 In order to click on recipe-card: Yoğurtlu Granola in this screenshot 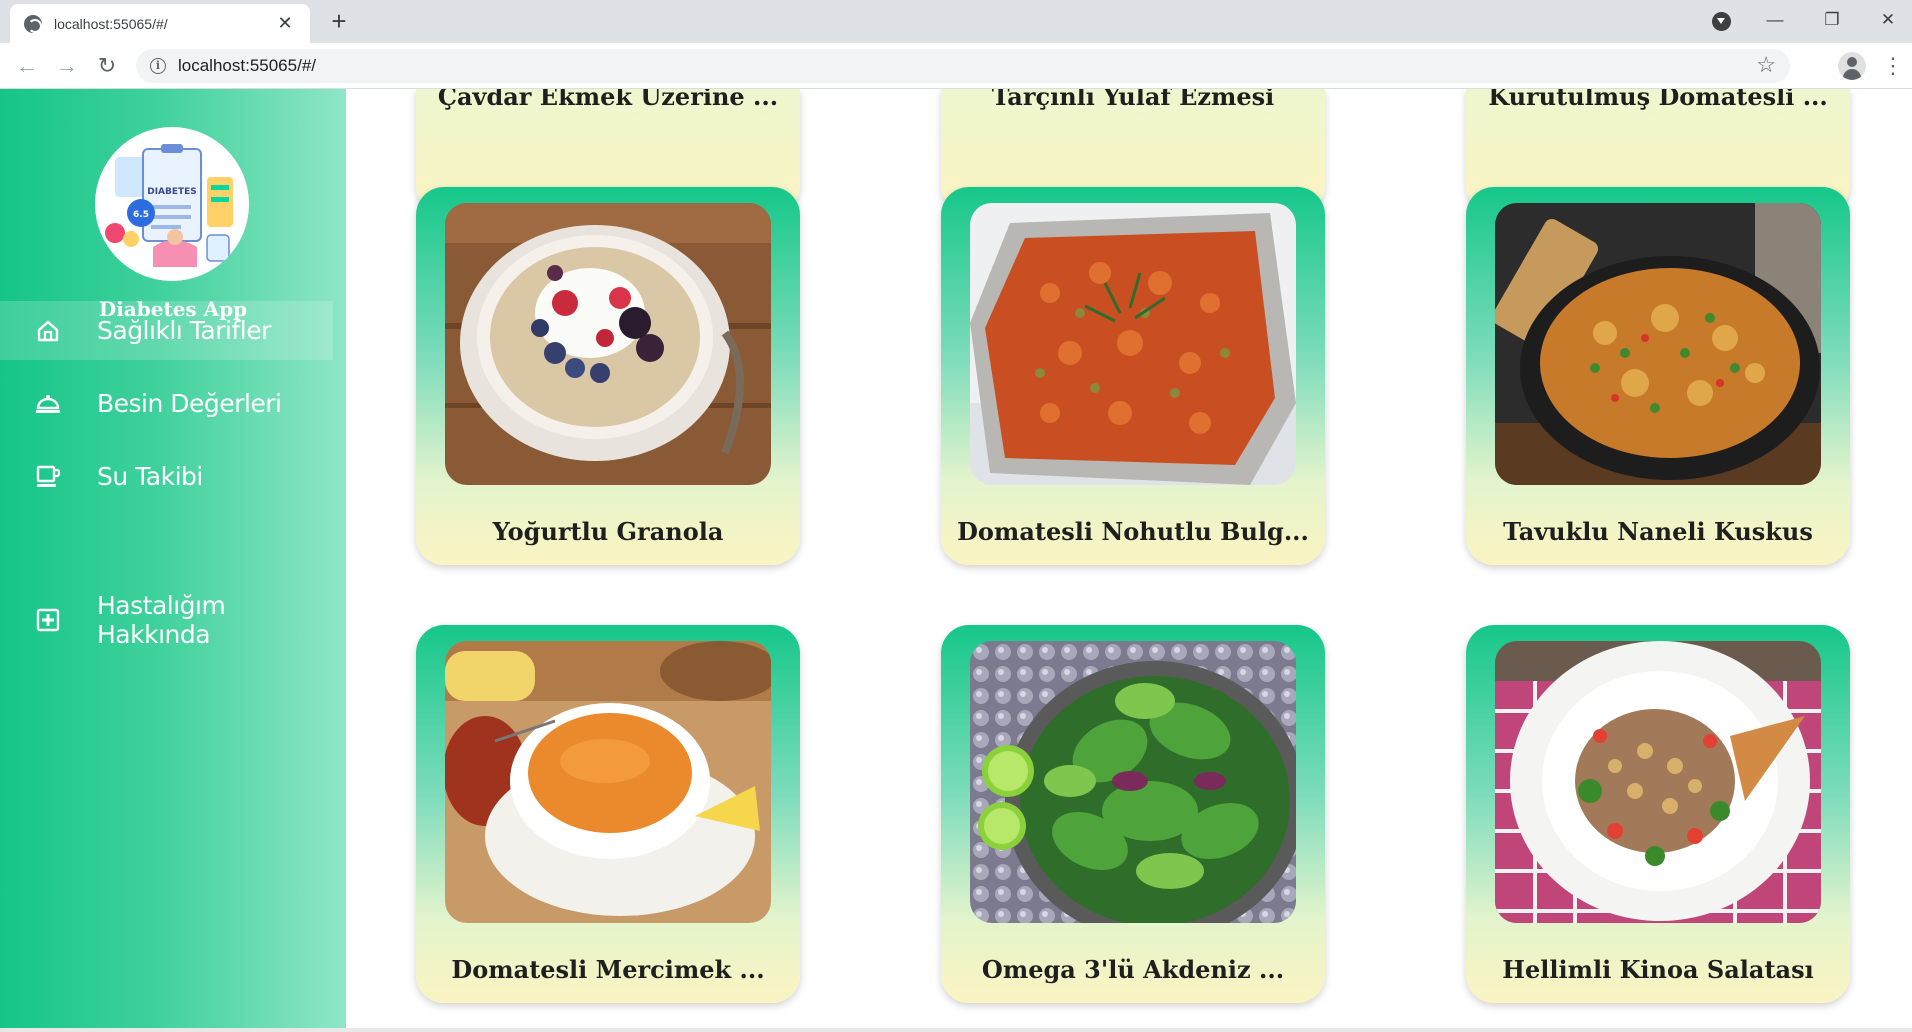, I will do `click(608, 376)`.